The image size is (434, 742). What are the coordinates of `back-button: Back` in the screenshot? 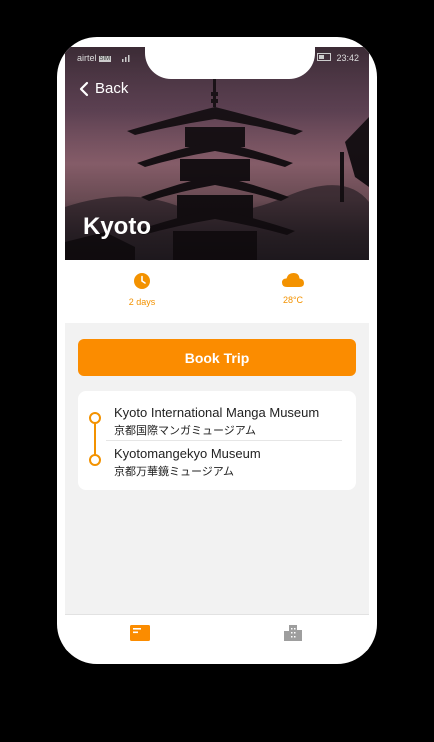 It's located at (103, 88).